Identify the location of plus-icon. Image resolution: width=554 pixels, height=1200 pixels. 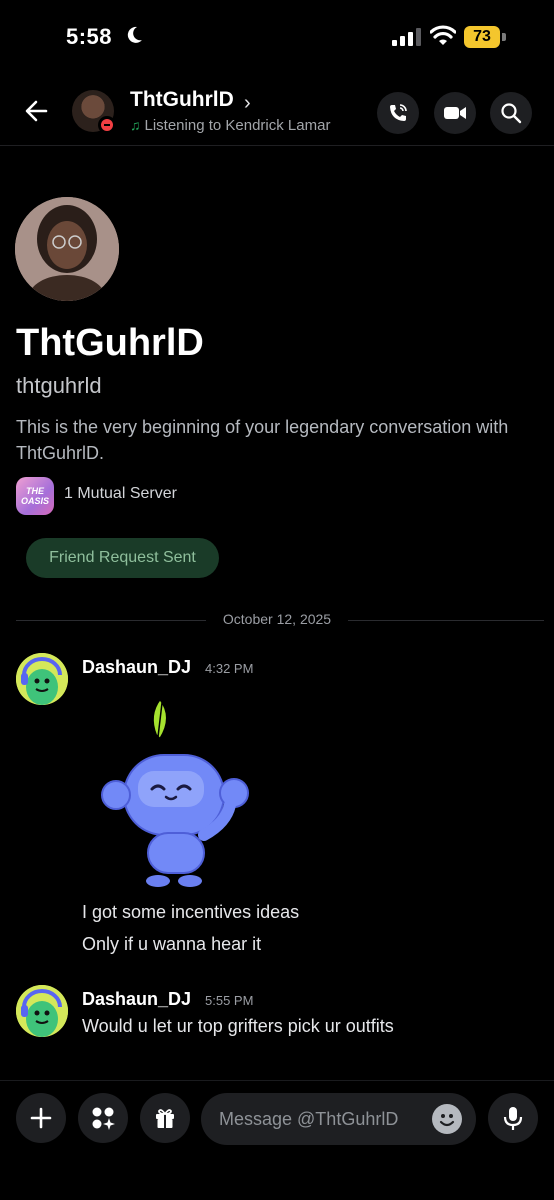
(41, 1118).